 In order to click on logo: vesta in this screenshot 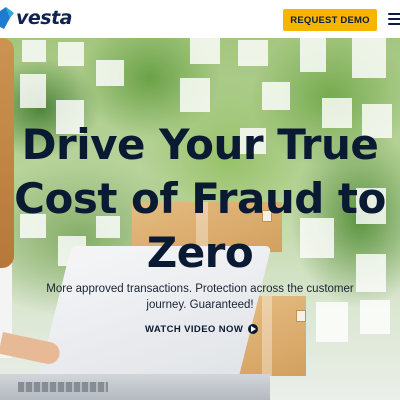, I will do `click(36, 18)`.